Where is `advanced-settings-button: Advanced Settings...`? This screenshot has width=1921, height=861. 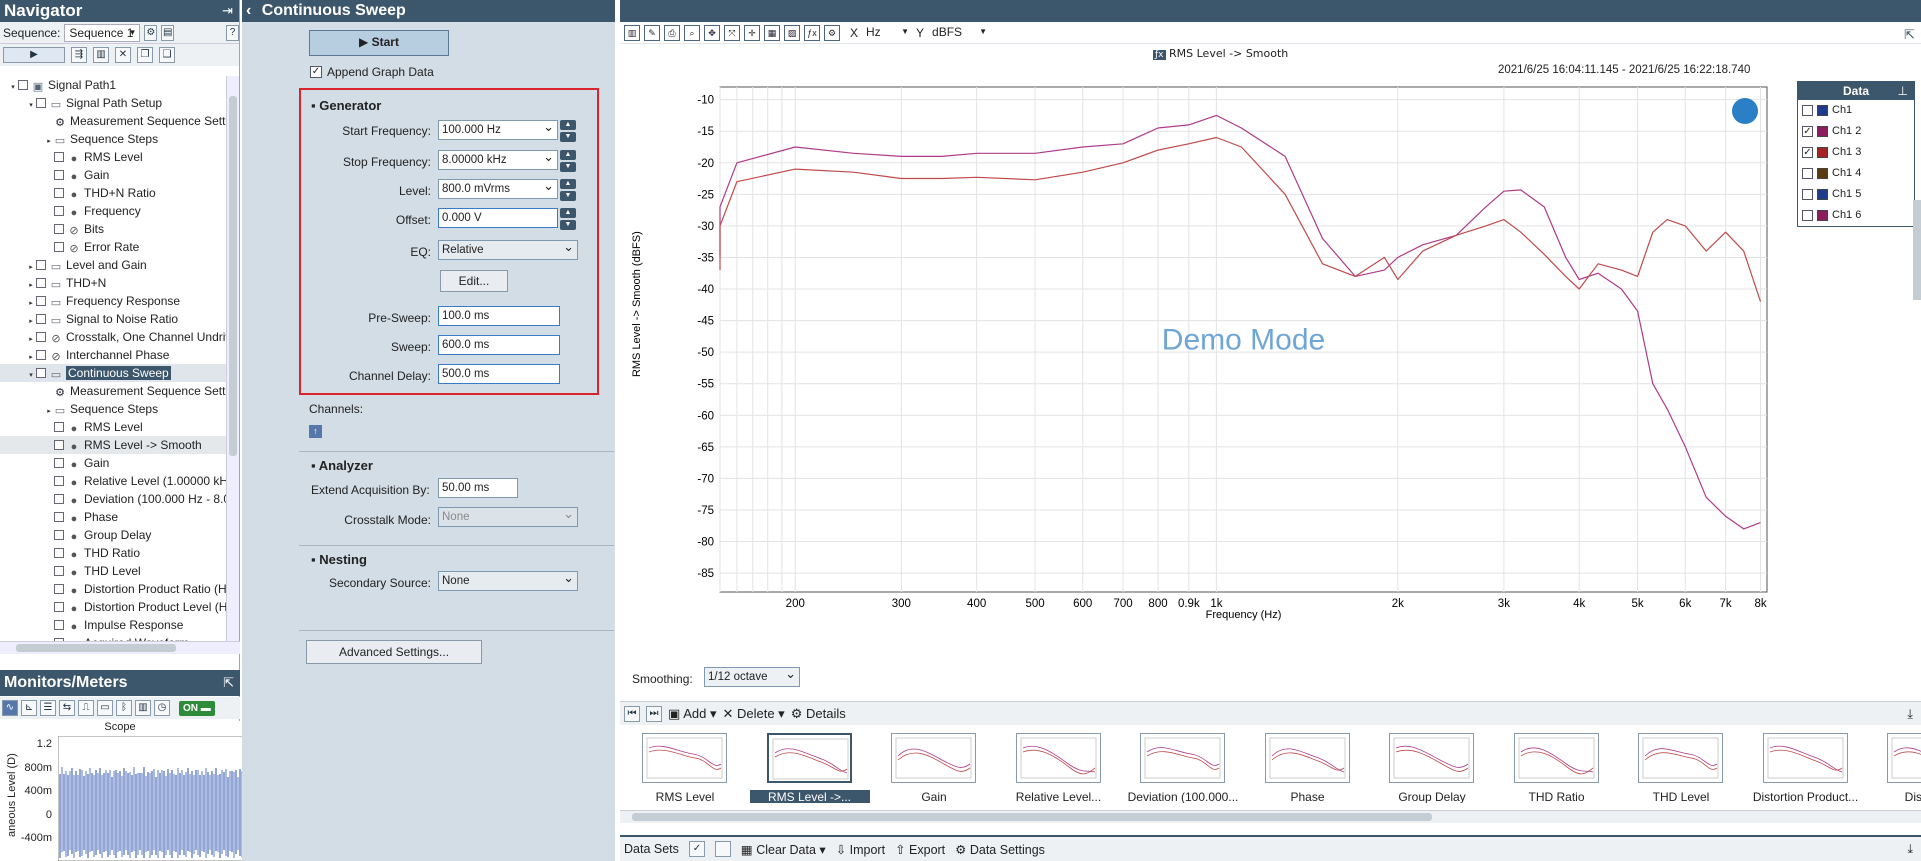 advanced-settings-button: Advanced Settings... is located at coordinates (394, 652).